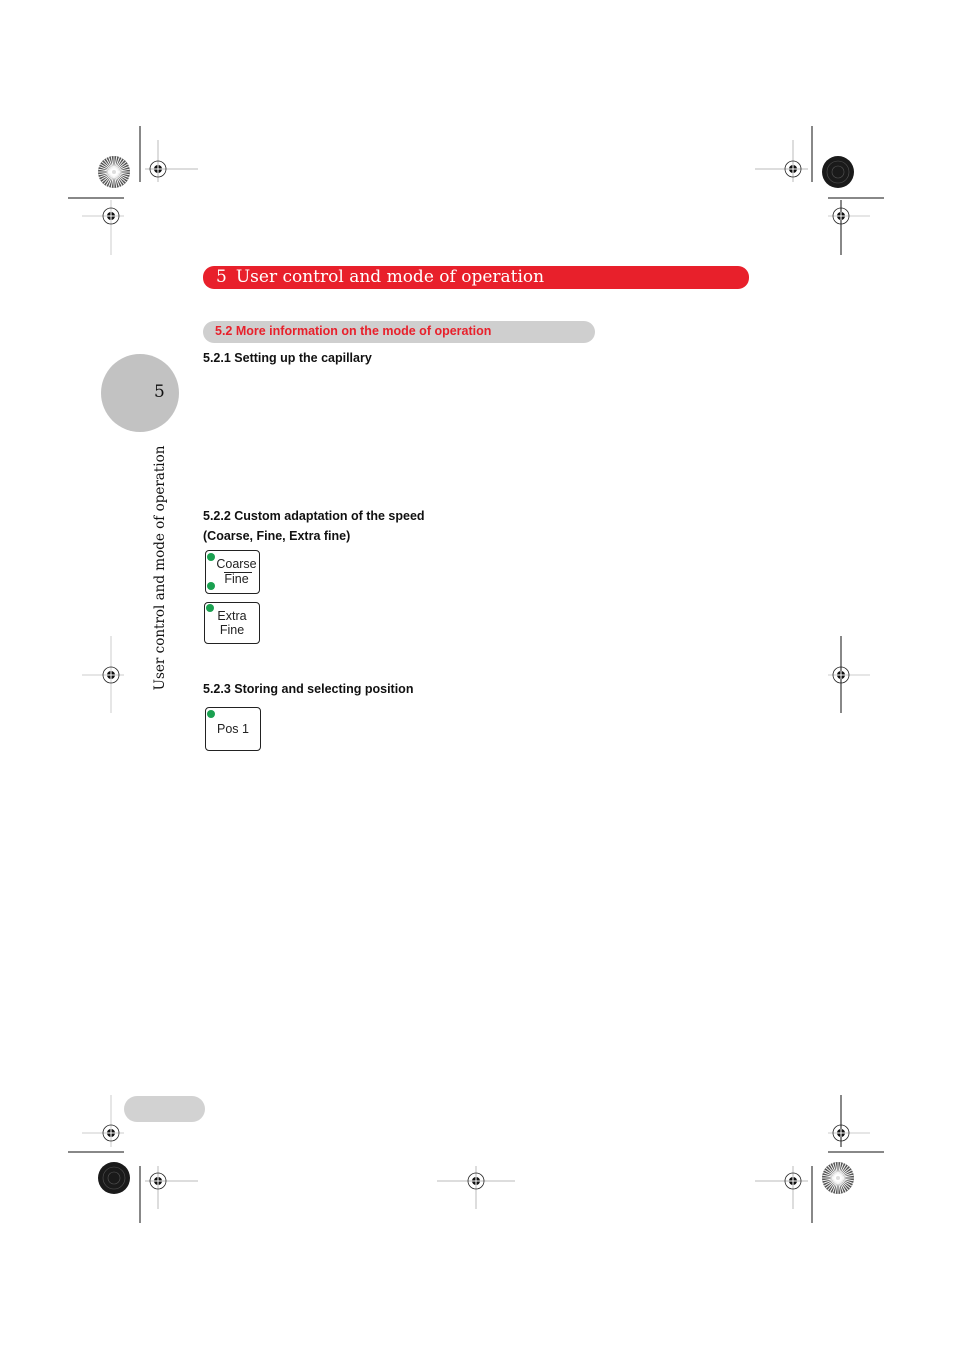 This screenshot has width=954, height=1351. What do you see at coordinates (114, 1178) in the screenshot?
I see `target-mark-bottom-left` at bounding box center [114, 1178].